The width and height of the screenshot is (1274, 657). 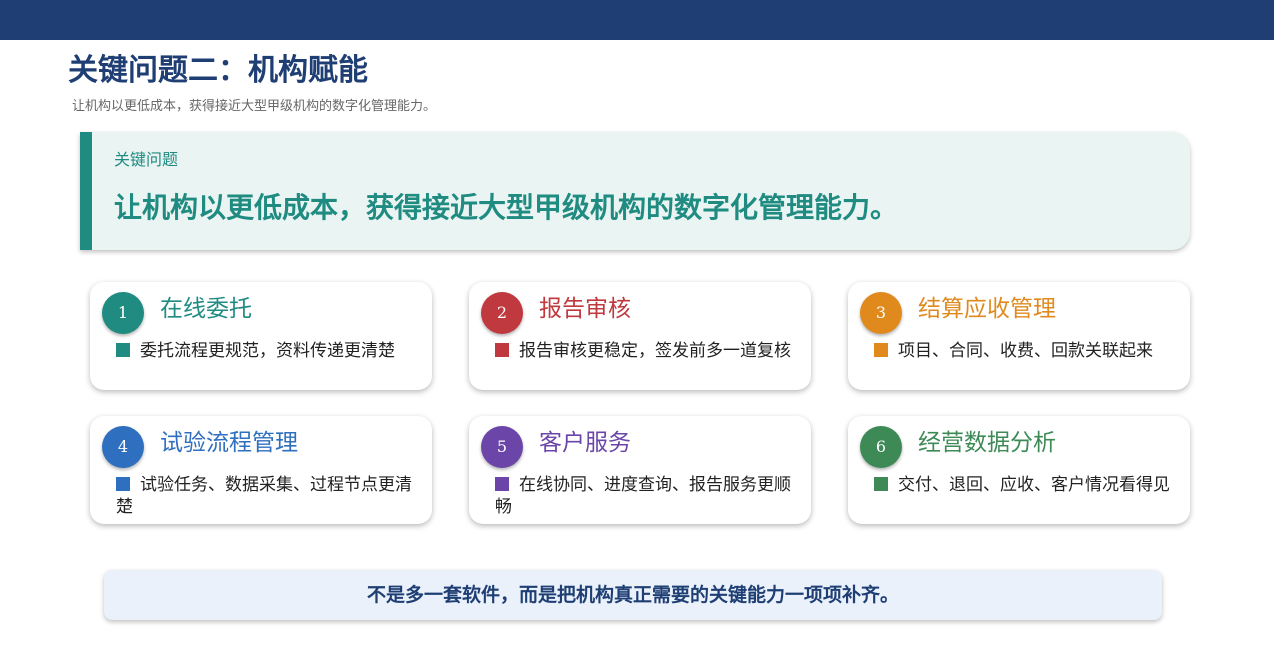 What do you see at coordinates (637, 20) in the screenshot?
I see `top-banner` at bounding box center [637, 20].